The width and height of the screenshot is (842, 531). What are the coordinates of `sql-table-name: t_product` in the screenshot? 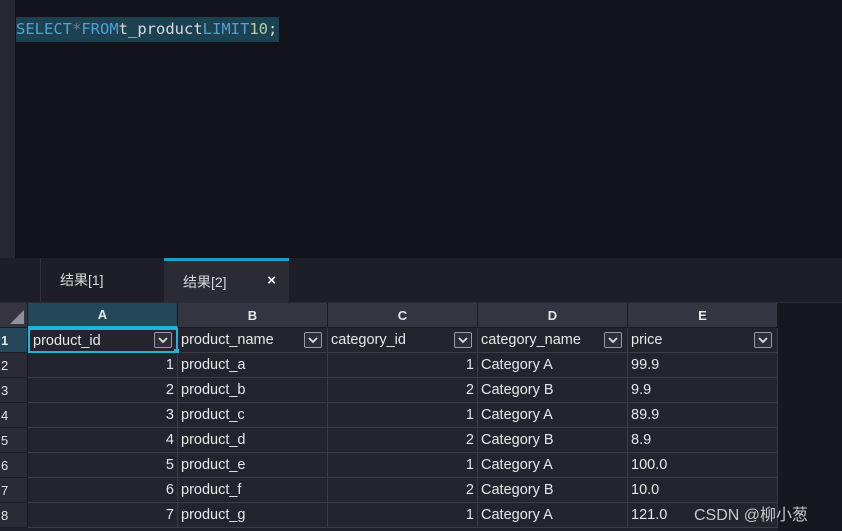 It's located at (160, 29).